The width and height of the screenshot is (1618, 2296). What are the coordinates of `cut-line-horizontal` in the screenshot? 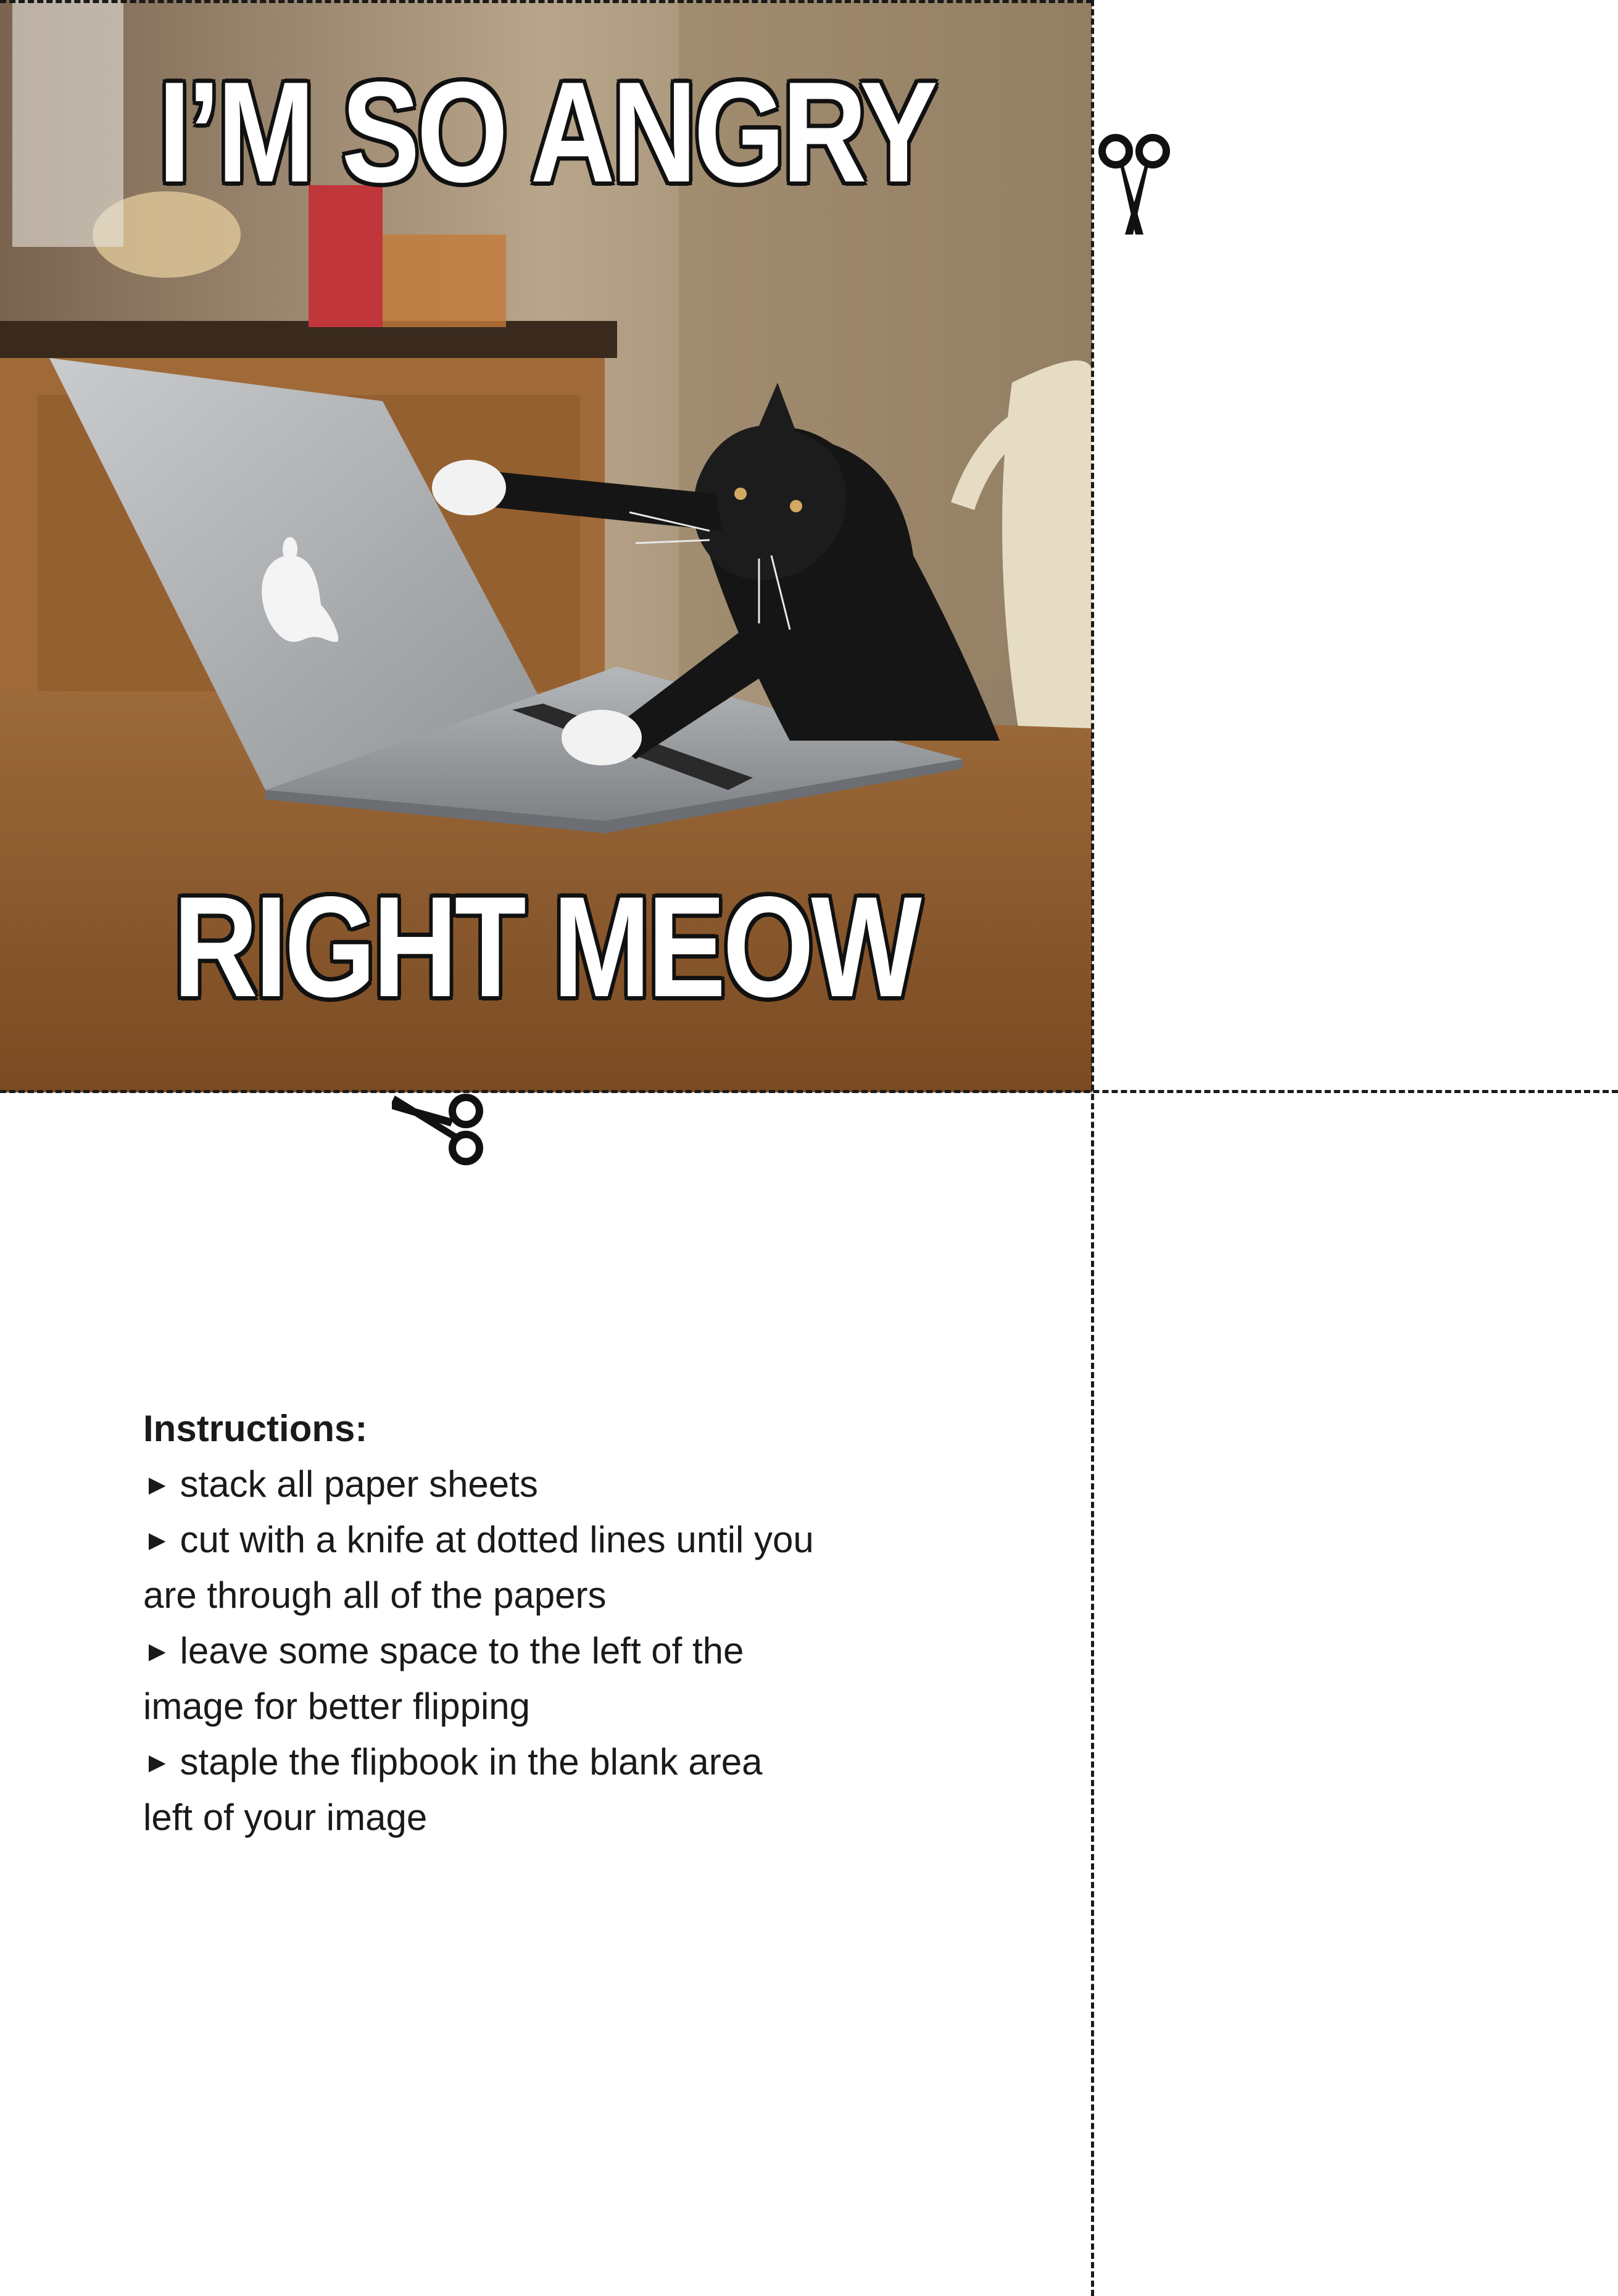 It's located at (809, 1091).